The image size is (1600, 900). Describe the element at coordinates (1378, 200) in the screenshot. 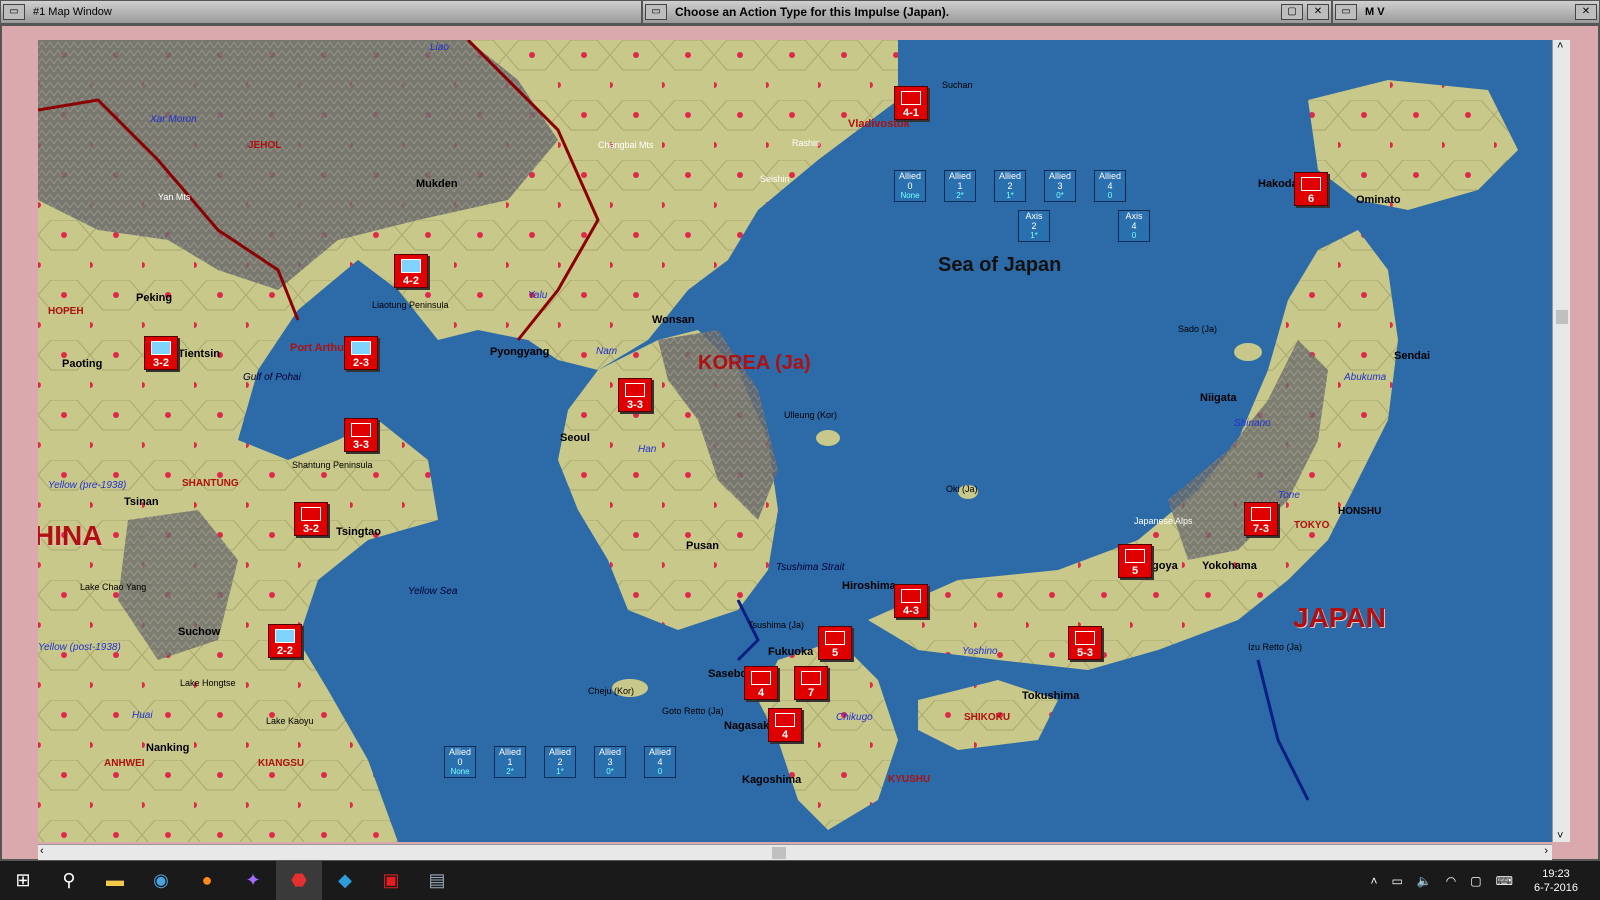

I see `city-label: Ominato` at that location.